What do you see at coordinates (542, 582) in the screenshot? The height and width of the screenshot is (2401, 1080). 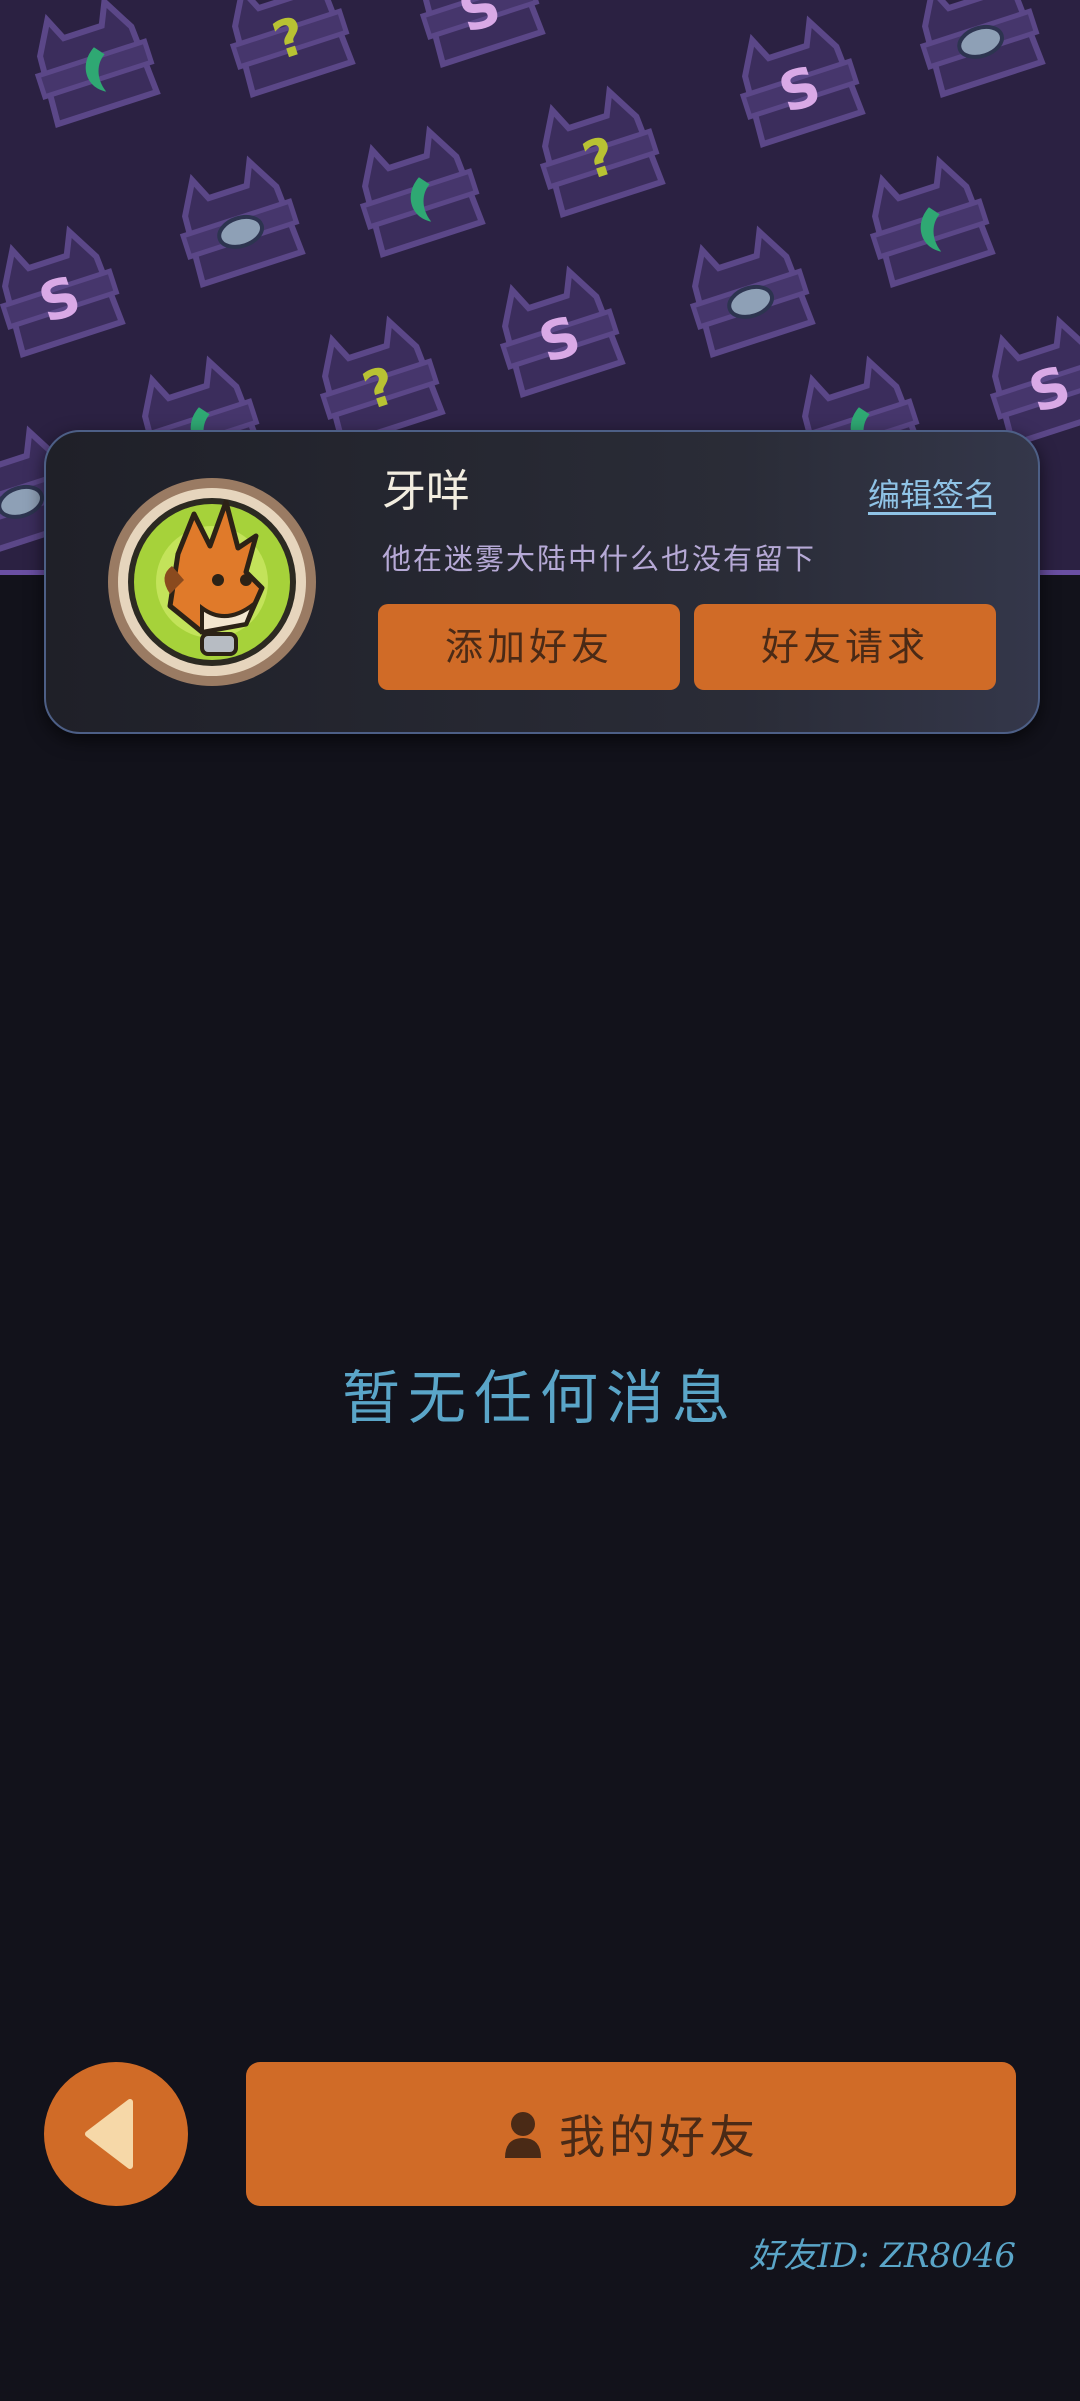 I see `profile-card: 牙咩 编辑签名 他在迷雾大陆中什么也没有留下 添加好友 好友请求` at bounding box center [542, 582].